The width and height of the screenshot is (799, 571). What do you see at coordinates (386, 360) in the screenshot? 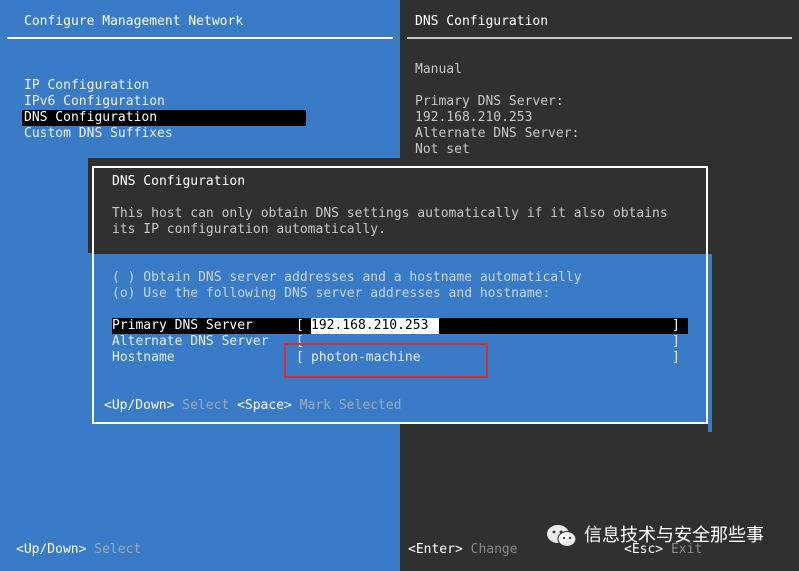
I see `annotation-highlight-box` at bounding box center [386, 360].